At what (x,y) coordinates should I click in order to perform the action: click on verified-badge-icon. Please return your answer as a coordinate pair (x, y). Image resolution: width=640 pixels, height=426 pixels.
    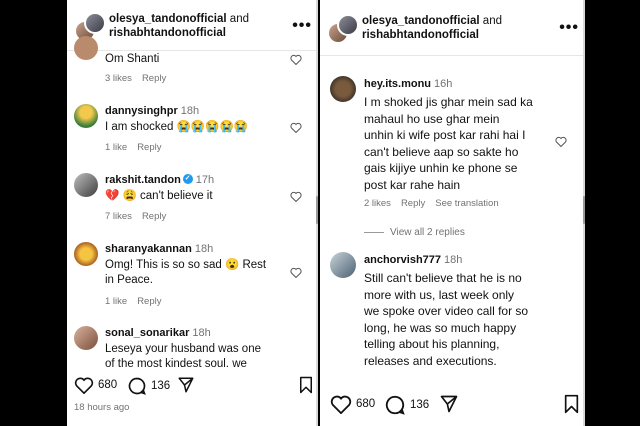
    Looking at the image, I should click on (187, 179).